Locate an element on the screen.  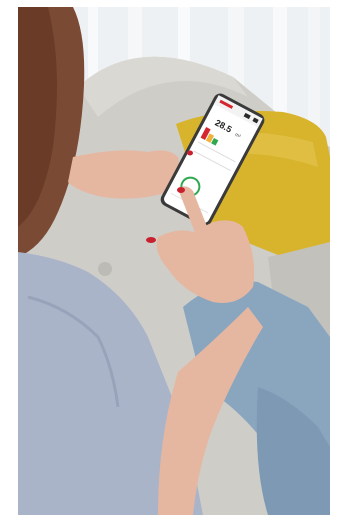
fingernail-left is located at coordinates (190, 153).